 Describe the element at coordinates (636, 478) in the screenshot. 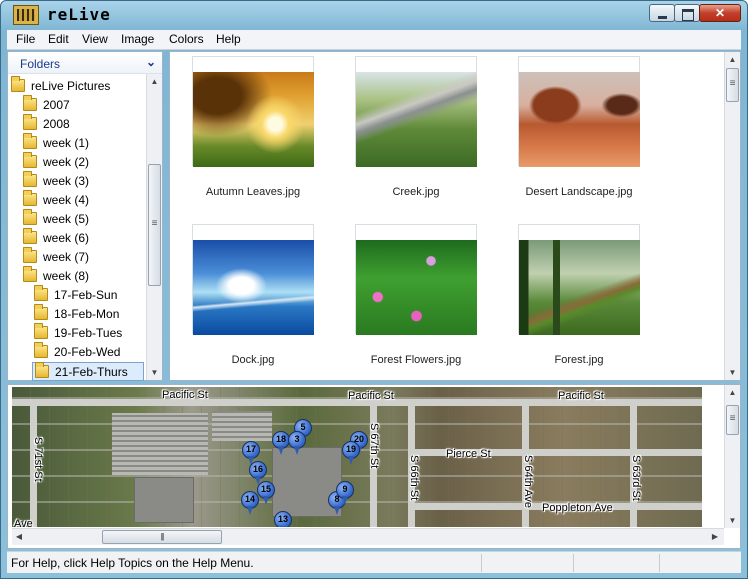

I see `street-label: S 63rd St` at that location.